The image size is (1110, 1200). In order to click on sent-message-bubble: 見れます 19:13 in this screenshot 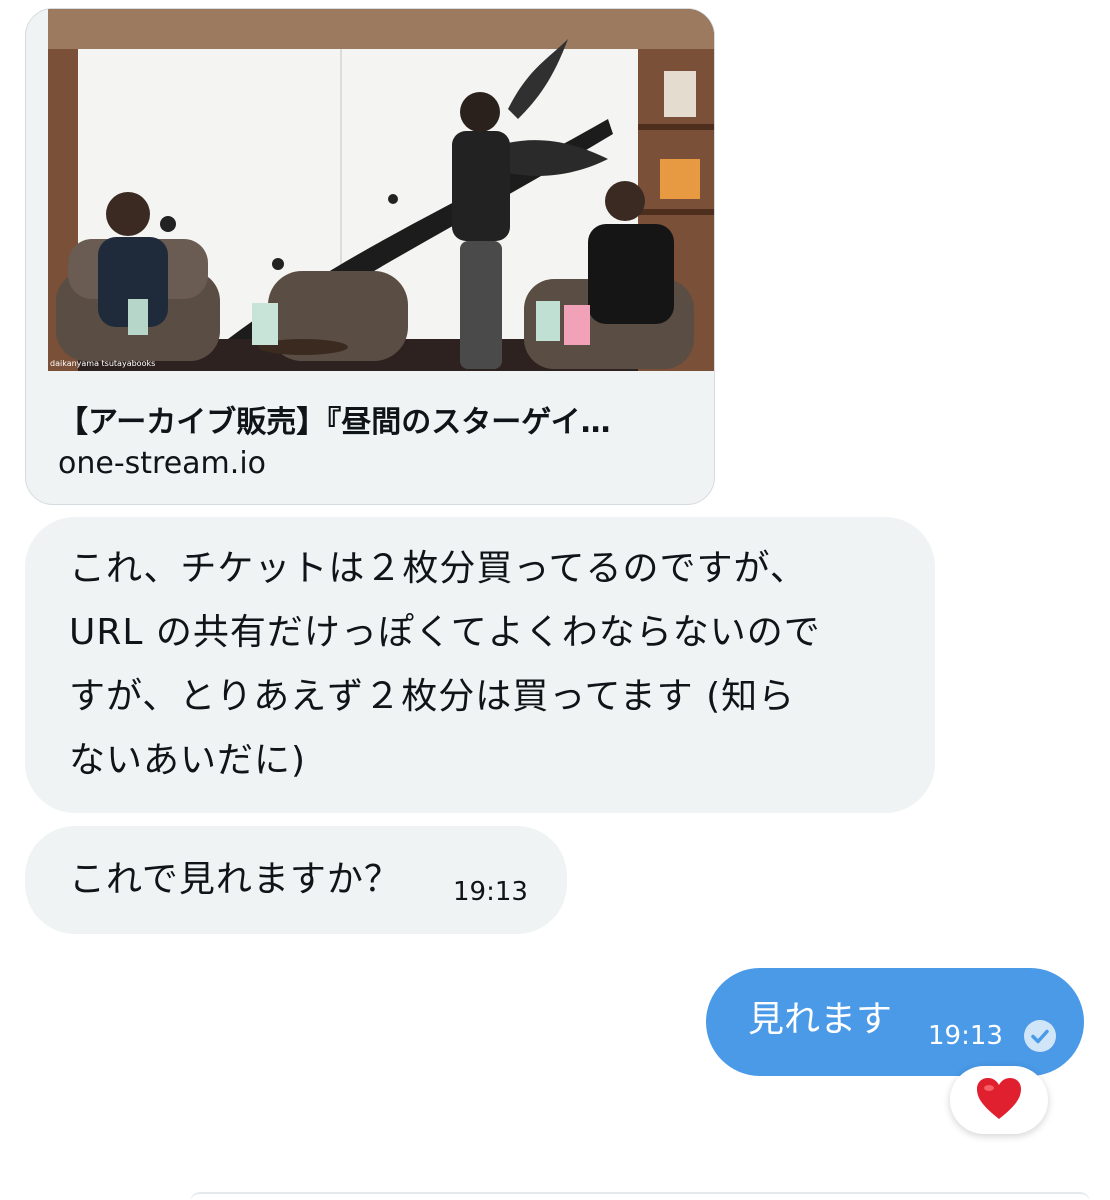, I will do `click(895, 1022)`.